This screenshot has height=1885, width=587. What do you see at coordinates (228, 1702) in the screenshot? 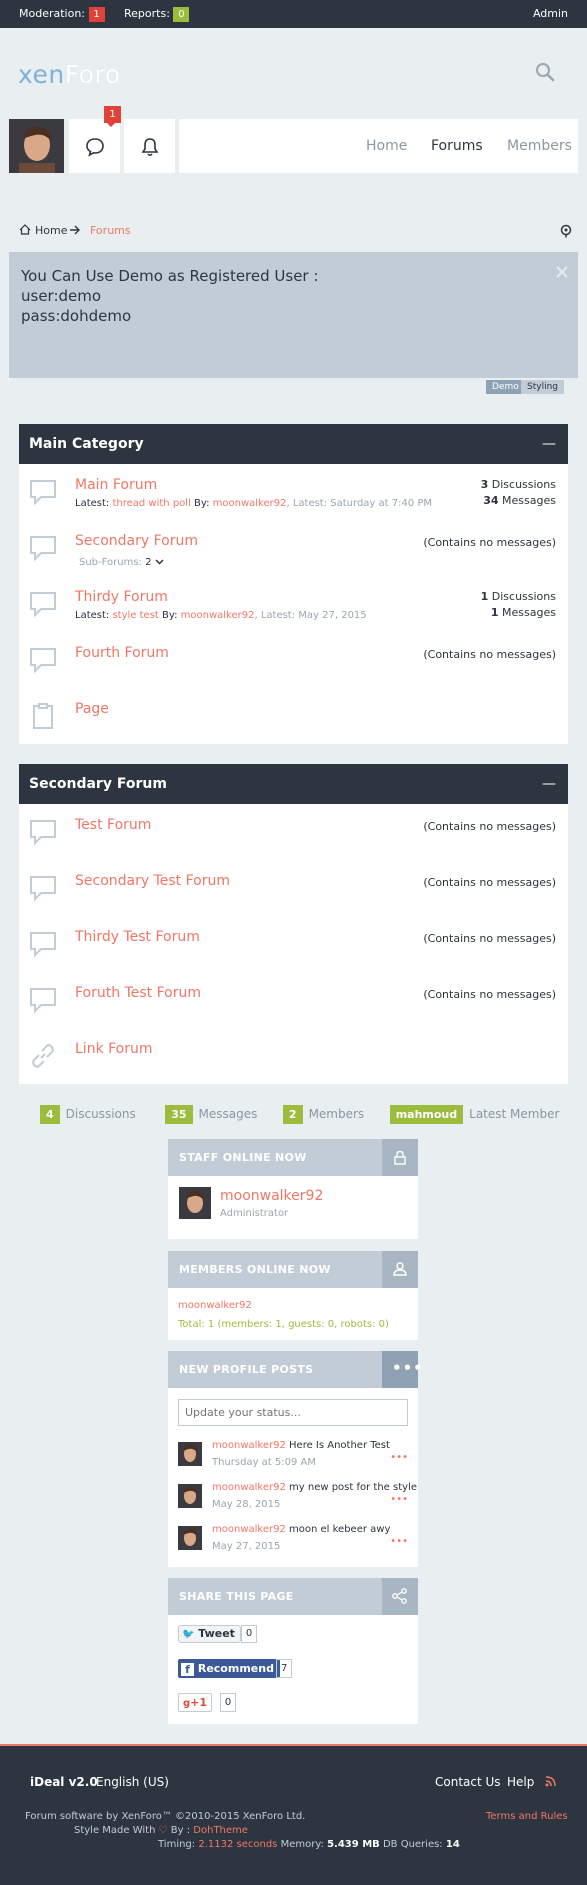
I see `gplus-count: 0` at bounding box center [228, 1702].